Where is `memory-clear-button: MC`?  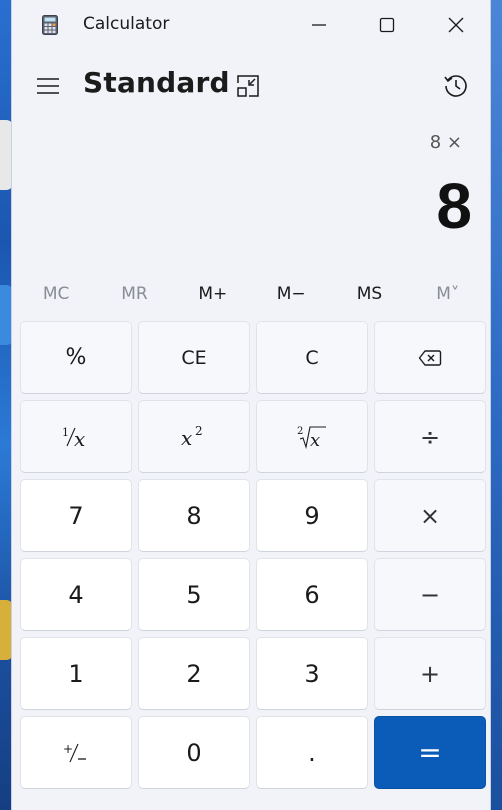 memory-clear-button: MC is located at coordinates (56, 294).